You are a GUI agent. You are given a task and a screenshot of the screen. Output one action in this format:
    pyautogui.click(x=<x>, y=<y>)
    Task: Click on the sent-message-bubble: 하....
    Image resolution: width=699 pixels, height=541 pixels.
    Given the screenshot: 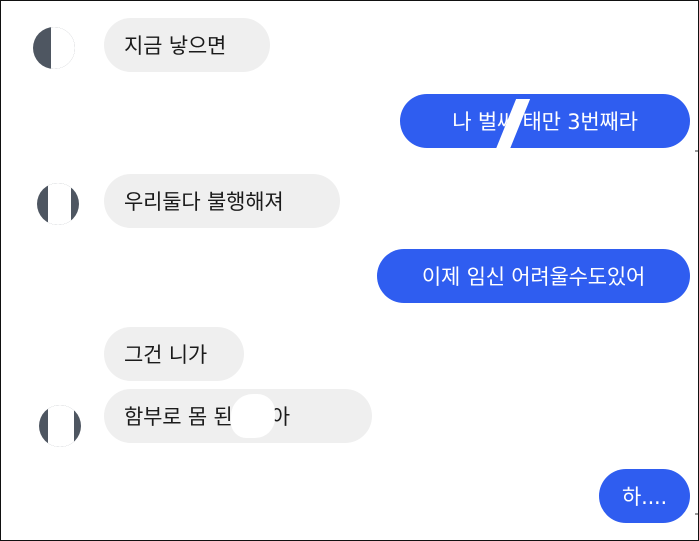 What is the action you would take?
    pyautogui.click(x=644, y=496)
    